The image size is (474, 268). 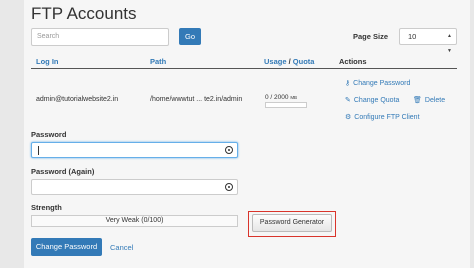 What do you see at coordinates (63, 171) in the screenshot?
I see `password-again-label: Password (Again)` at bounding box center [63, 171].